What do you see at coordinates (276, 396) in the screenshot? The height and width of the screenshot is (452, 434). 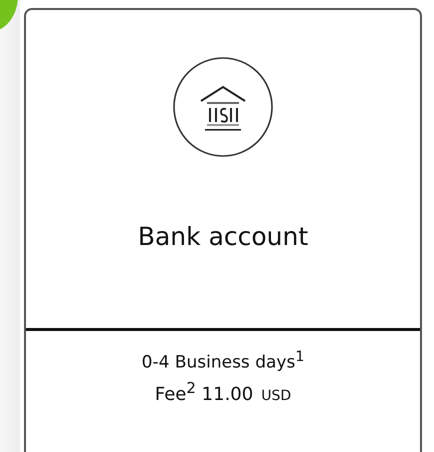 I see `currency-code: USD` at bounding box center [276, 396].